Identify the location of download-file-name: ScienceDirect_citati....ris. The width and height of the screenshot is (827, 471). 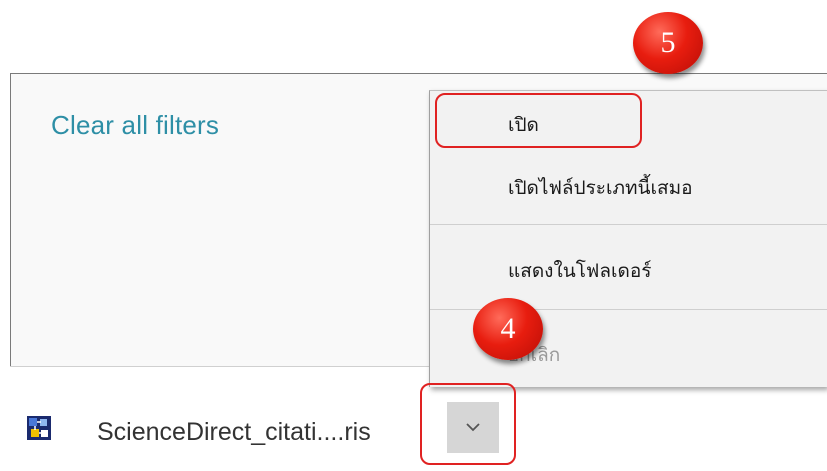
(234, 432).